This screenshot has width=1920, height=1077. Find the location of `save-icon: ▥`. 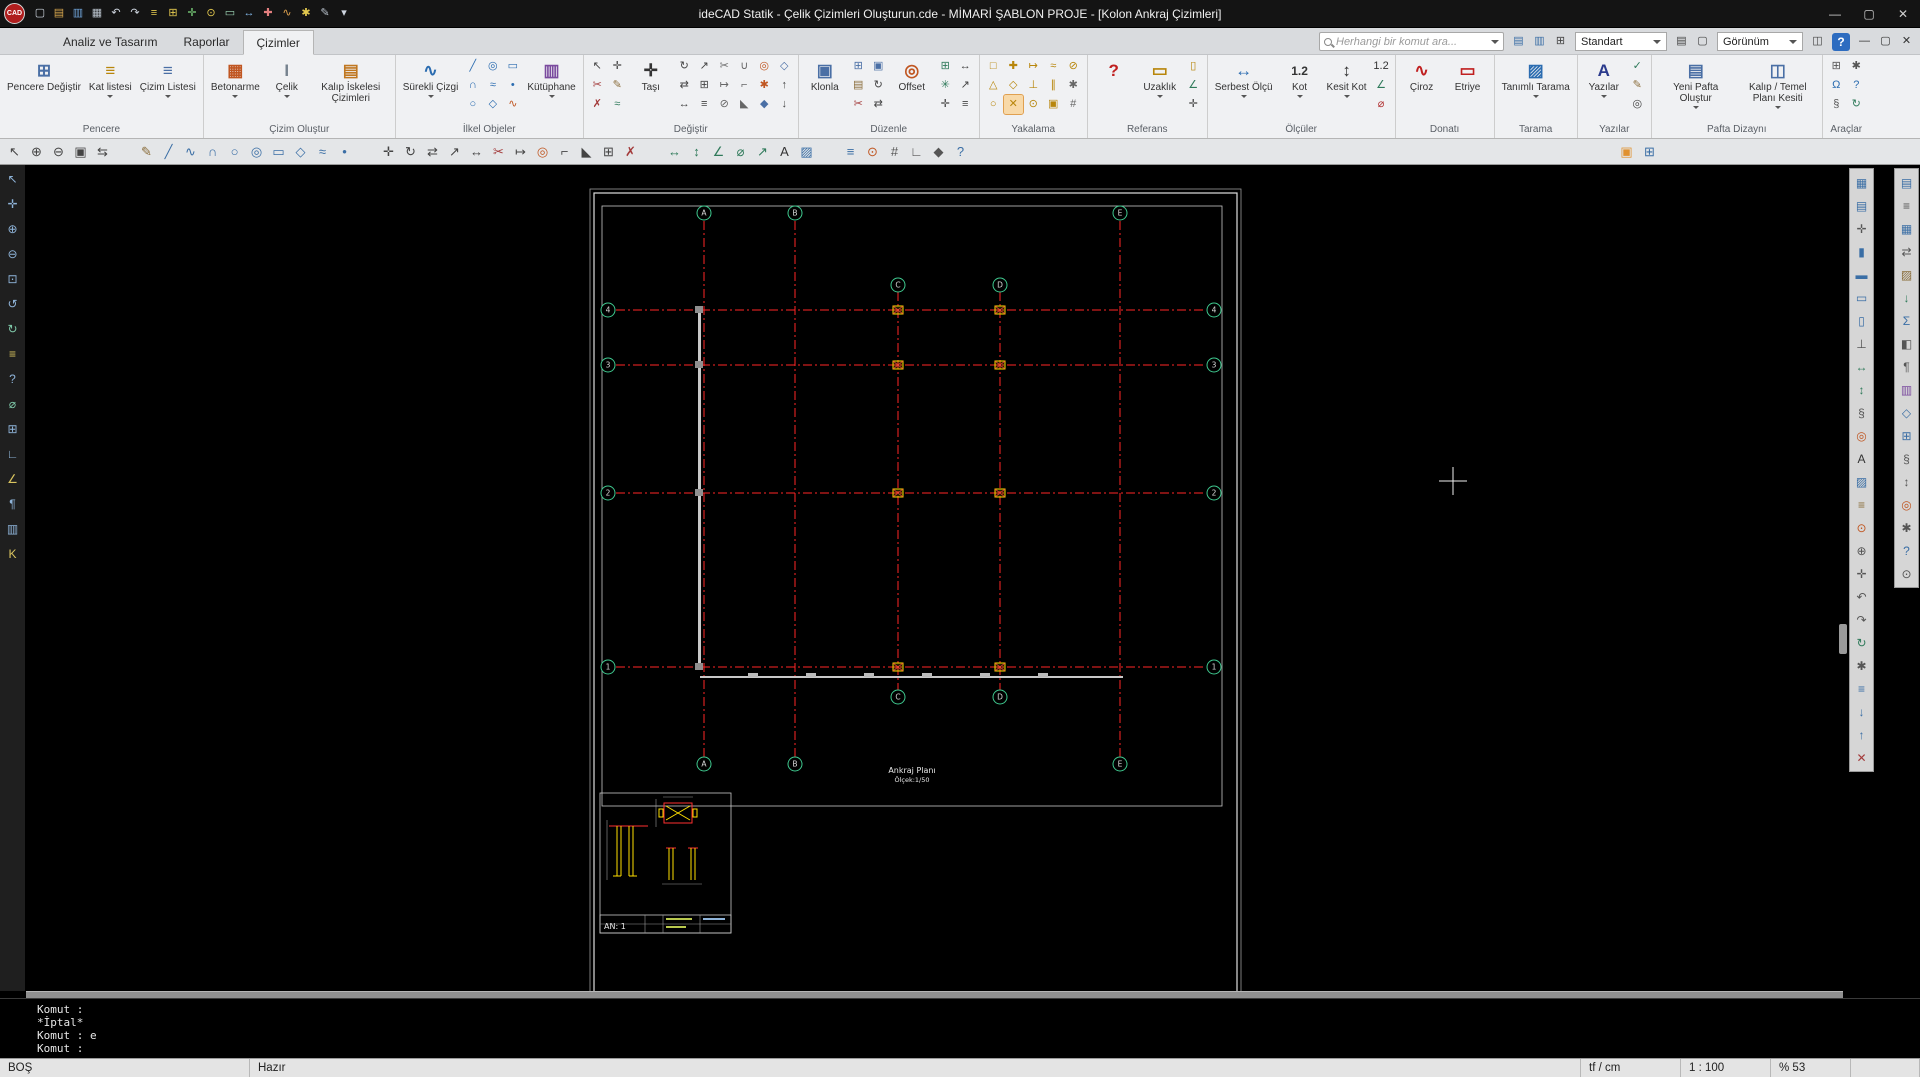

save-icon: ▥ is located at coordinates (78, 14).